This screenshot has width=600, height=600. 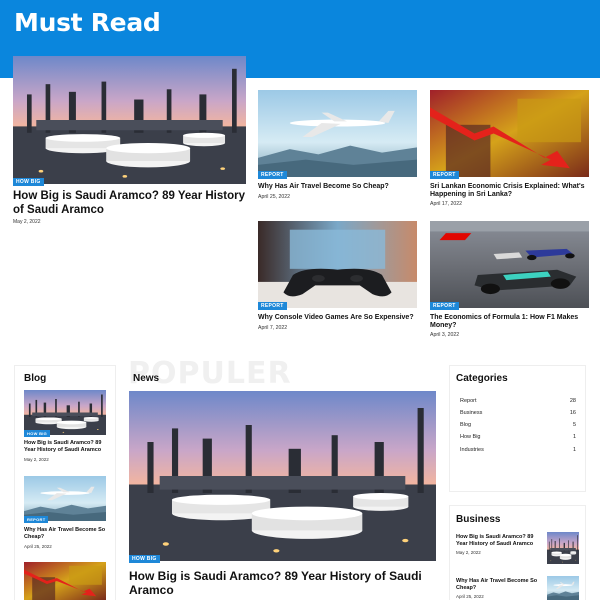 I want to click on business-item-date: May 2, 2022, so click(x=468, y=552).